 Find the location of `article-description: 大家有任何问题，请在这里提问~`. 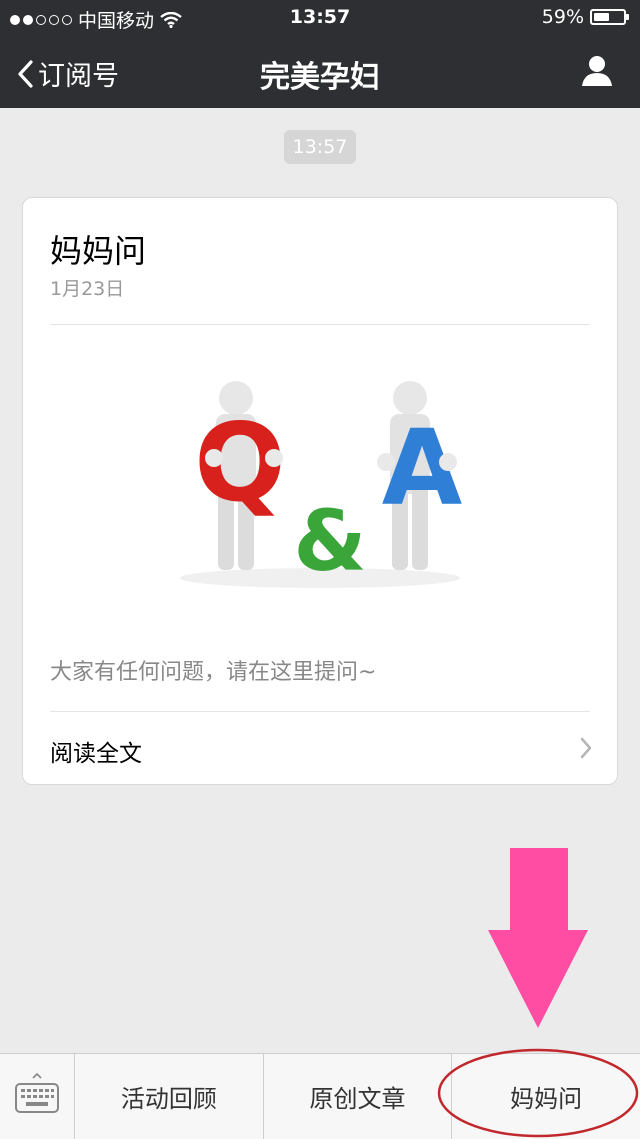

article-description: 大家有任何问题，请在这里提问~ is located at coordinates (213, 672).